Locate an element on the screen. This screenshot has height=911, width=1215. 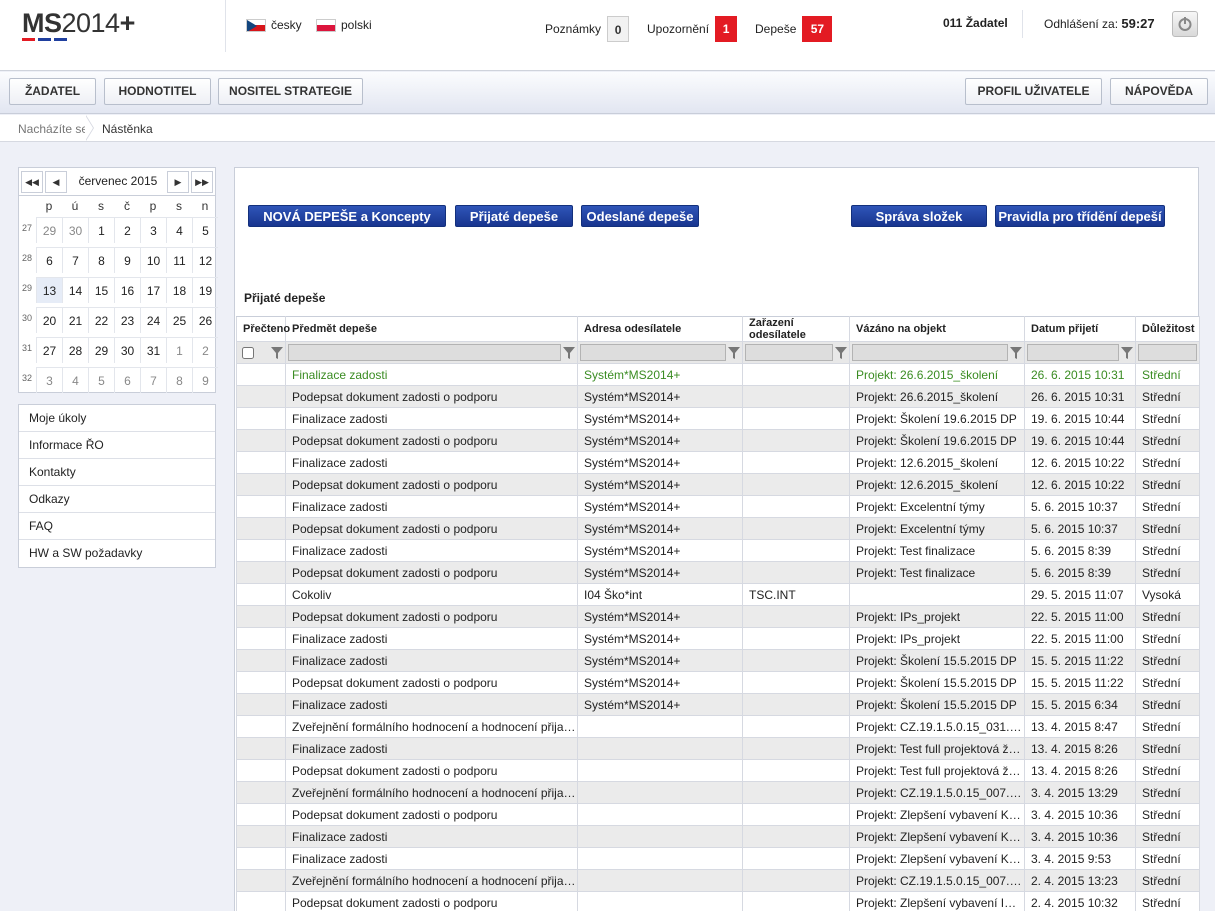
manage-folders-button: Správa složek is located at coordinates (919, 216).